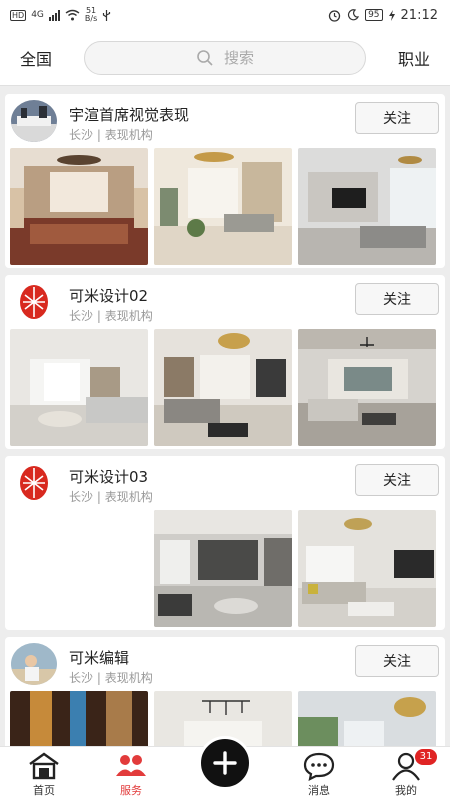  I want to click on battery-level: 95, so click(374, 15).